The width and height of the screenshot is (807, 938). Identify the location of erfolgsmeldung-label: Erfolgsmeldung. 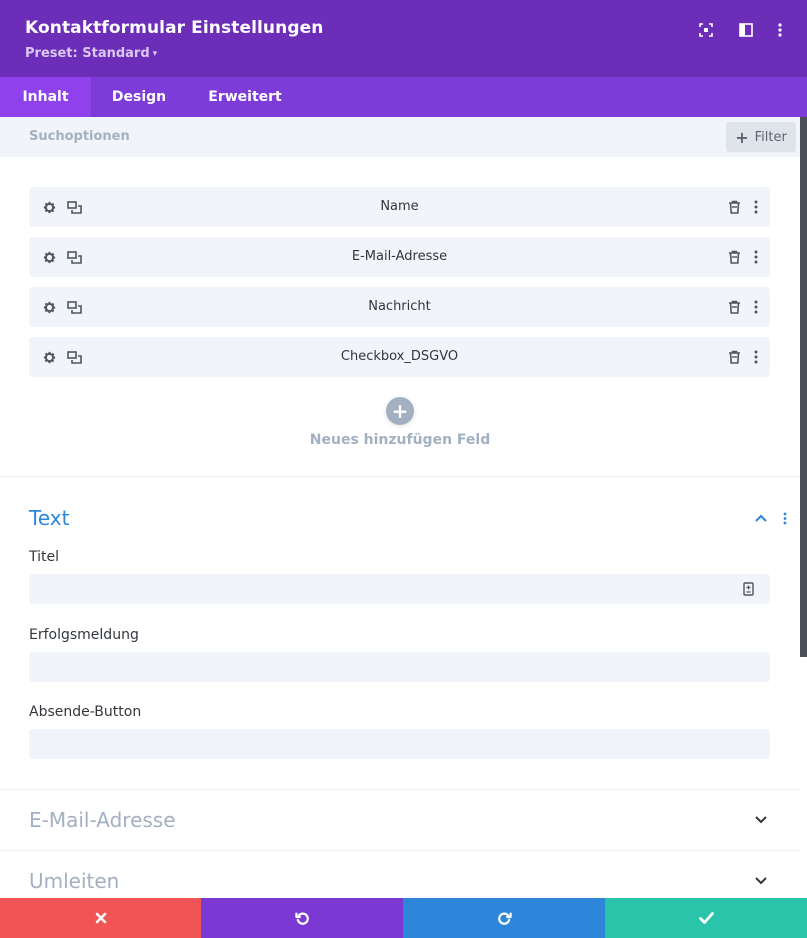
(84, 635).